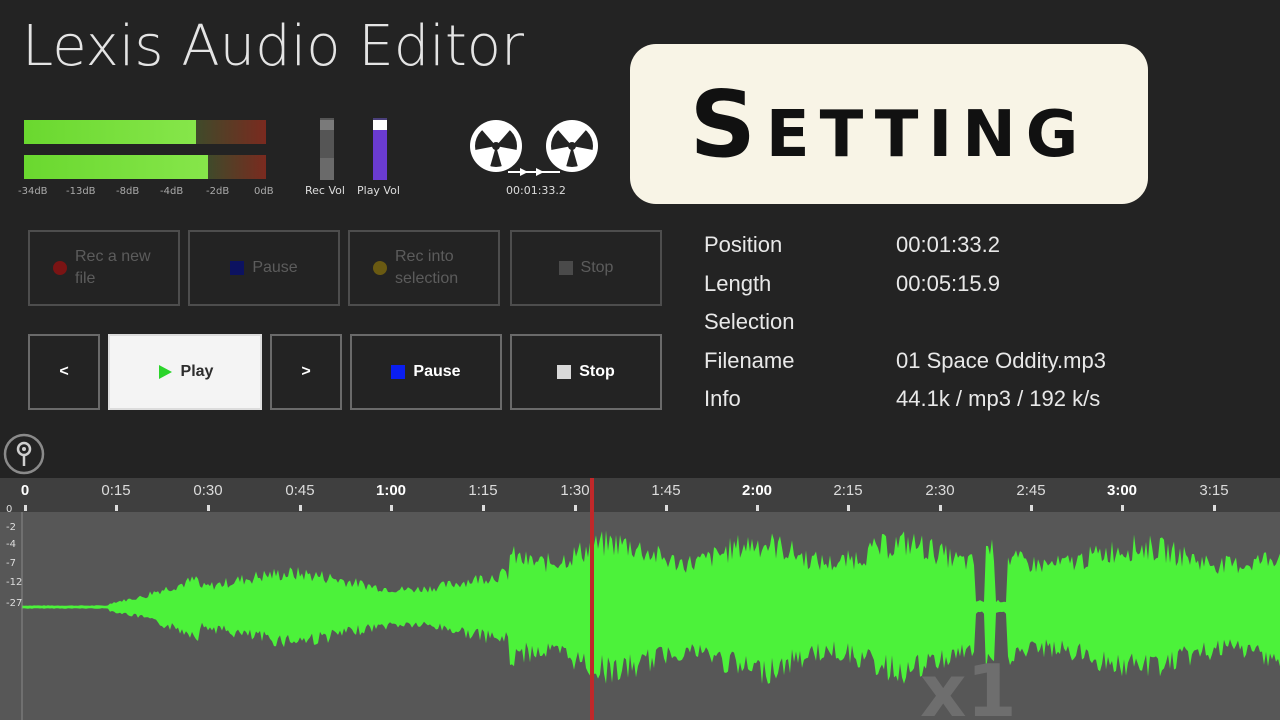 Image resolution: width=1280 pixels, height=720 pixels. What do you see at coordinates (536, 190) in the screenshot?
I see `tape-time: 00:01:33.2` at bounding box center [536, 190].